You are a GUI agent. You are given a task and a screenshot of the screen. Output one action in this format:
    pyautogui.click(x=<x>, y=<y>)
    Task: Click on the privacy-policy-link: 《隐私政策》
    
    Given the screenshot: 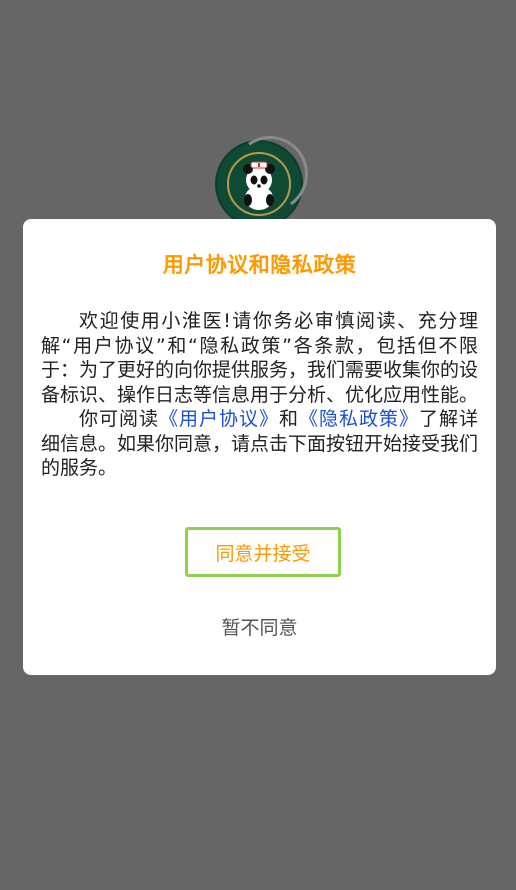 What is the action you would take?
    pyautogui.click(x=359, y=419)
    